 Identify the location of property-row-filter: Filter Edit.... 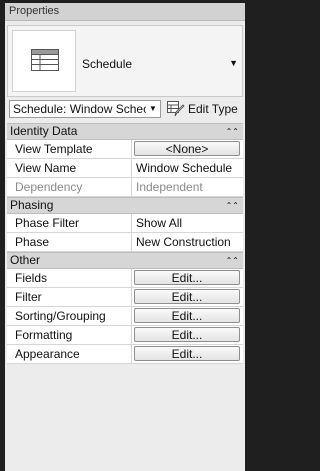
(125, 297).